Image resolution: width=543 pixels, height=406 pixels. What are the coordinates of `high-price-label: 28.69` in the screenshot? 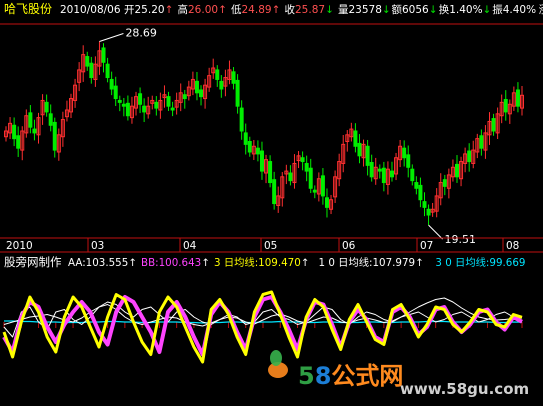 It's located at (141, 32).